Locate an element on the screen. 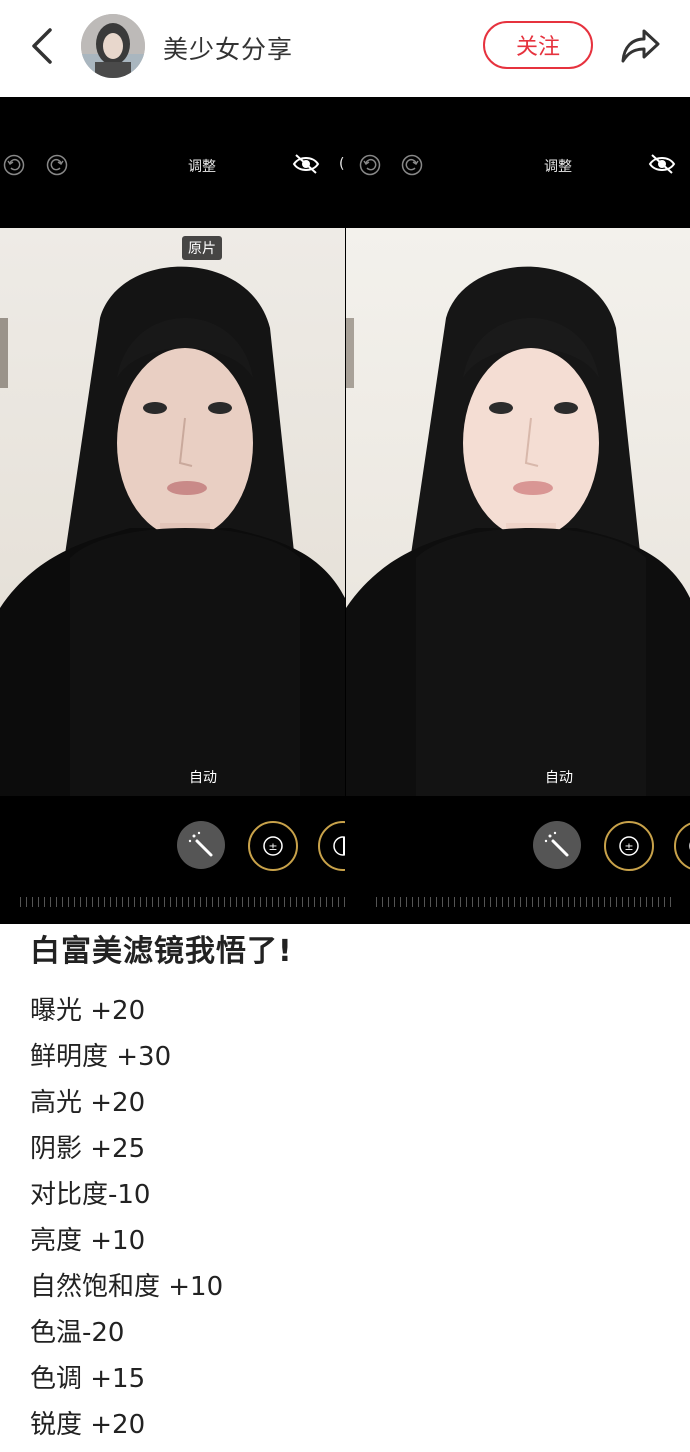  setting-line: 曝光 +20 is located at coordinates (88, 1011).